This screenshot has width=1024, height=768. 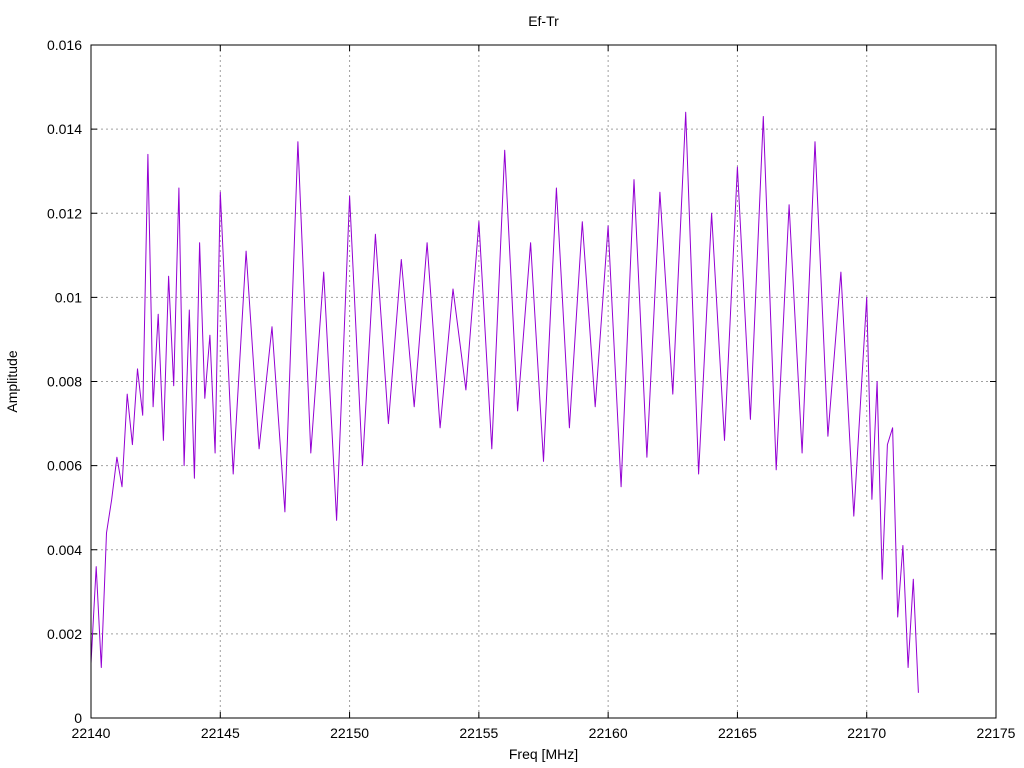 I want to click on y-axis-label: Amplitude, so click(x=12, y=381).